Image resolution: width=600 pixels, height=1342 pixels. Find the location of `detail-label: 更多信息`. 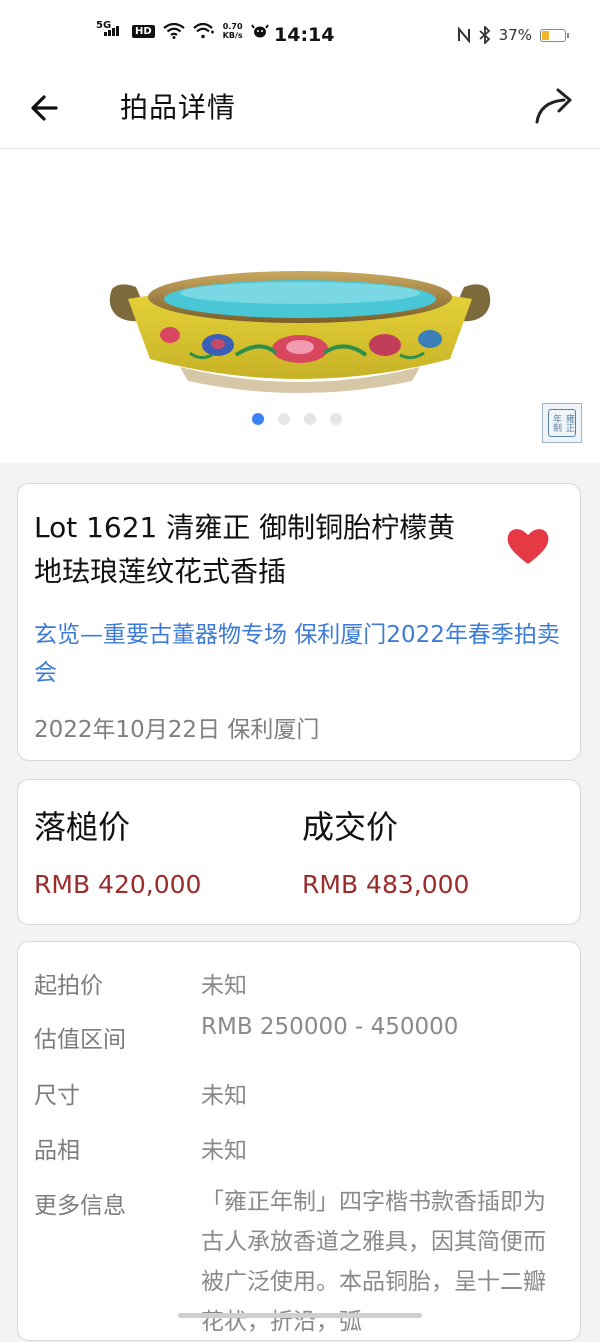

detail-label: 更多信息 is located at coordinates (80, 1206).